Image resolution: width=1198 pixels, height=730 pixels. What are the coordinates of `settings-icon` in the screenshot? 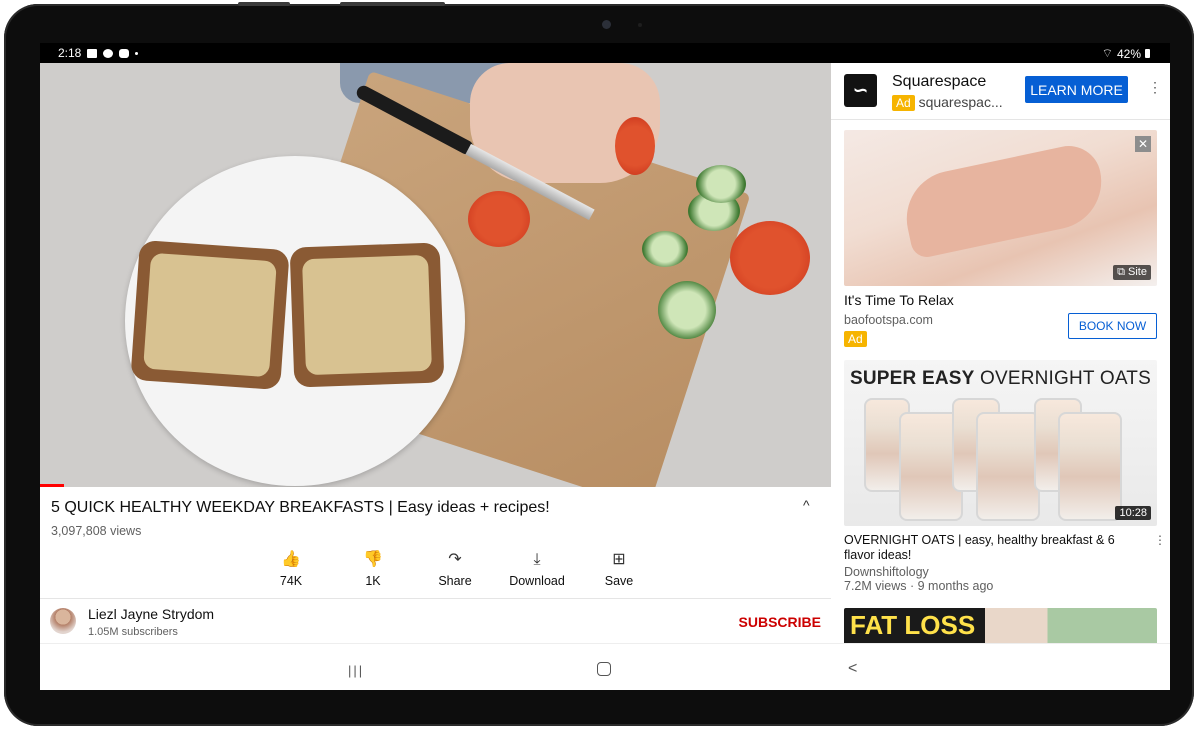 It's located at (124, 53).